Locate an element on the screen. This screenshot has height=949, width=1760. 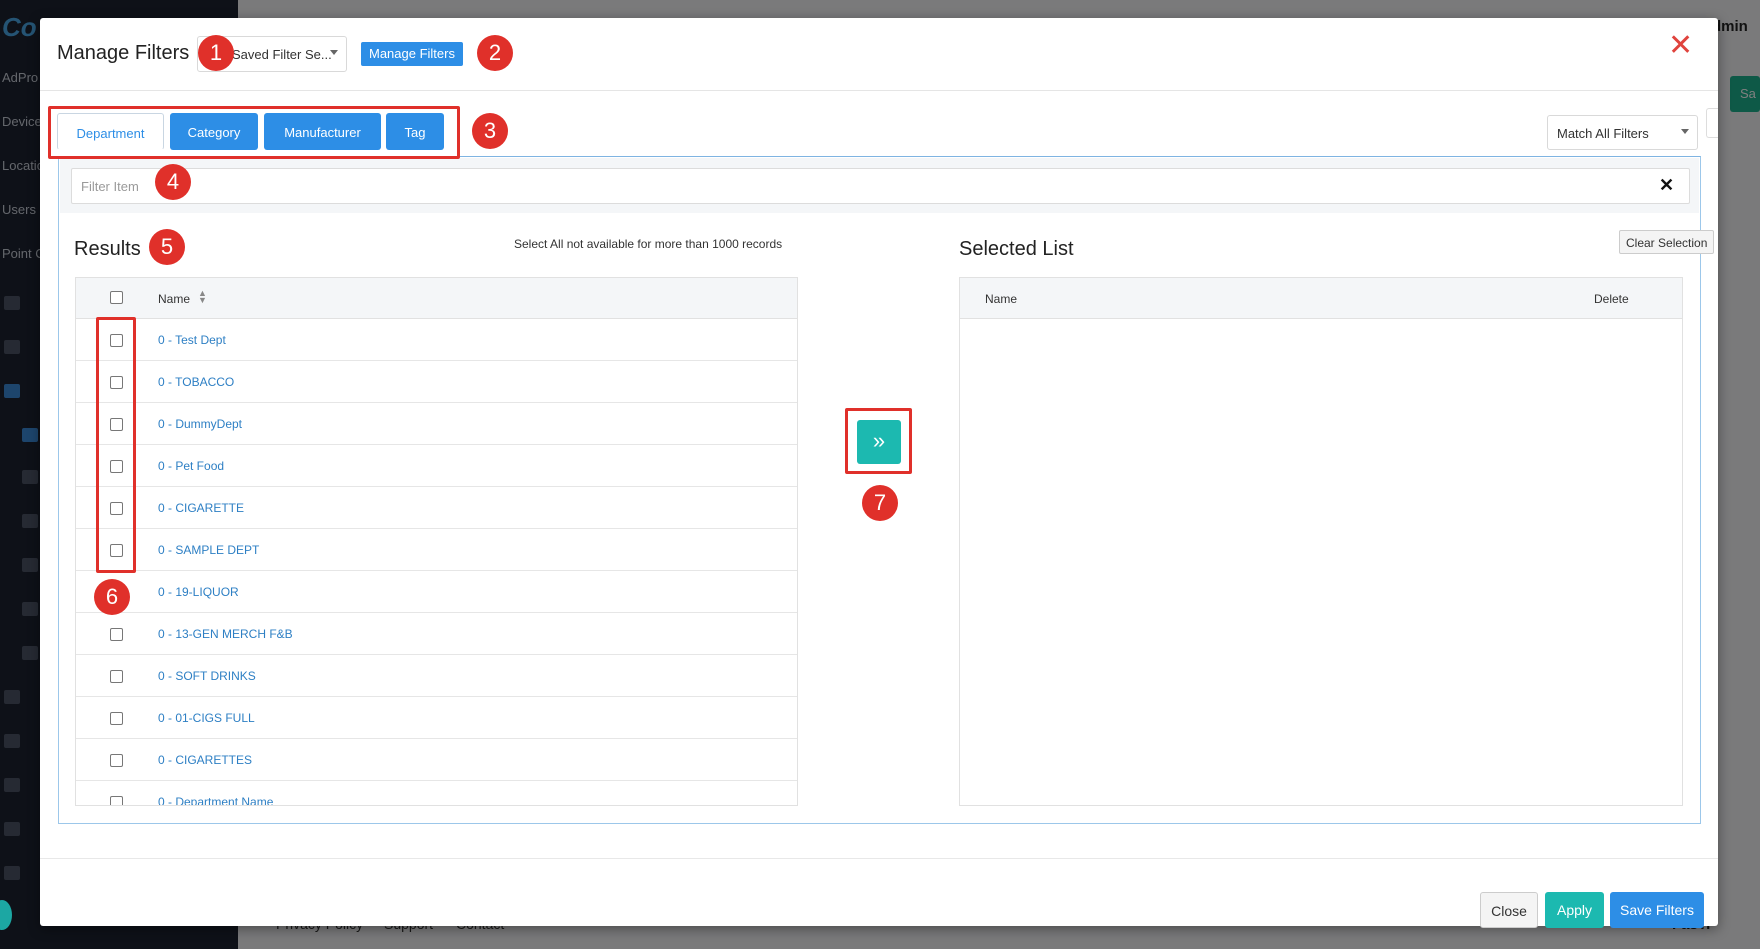
modal-footer-divider is located at coordinates (879, 858).